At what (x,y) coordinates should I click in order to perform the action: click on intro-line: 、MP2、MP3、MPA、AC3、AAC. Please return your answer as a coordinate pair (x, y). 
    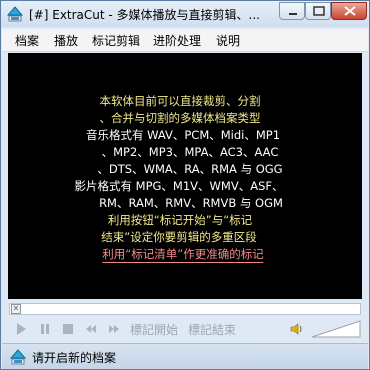
    Looking at the image, I should click on (190, 152).